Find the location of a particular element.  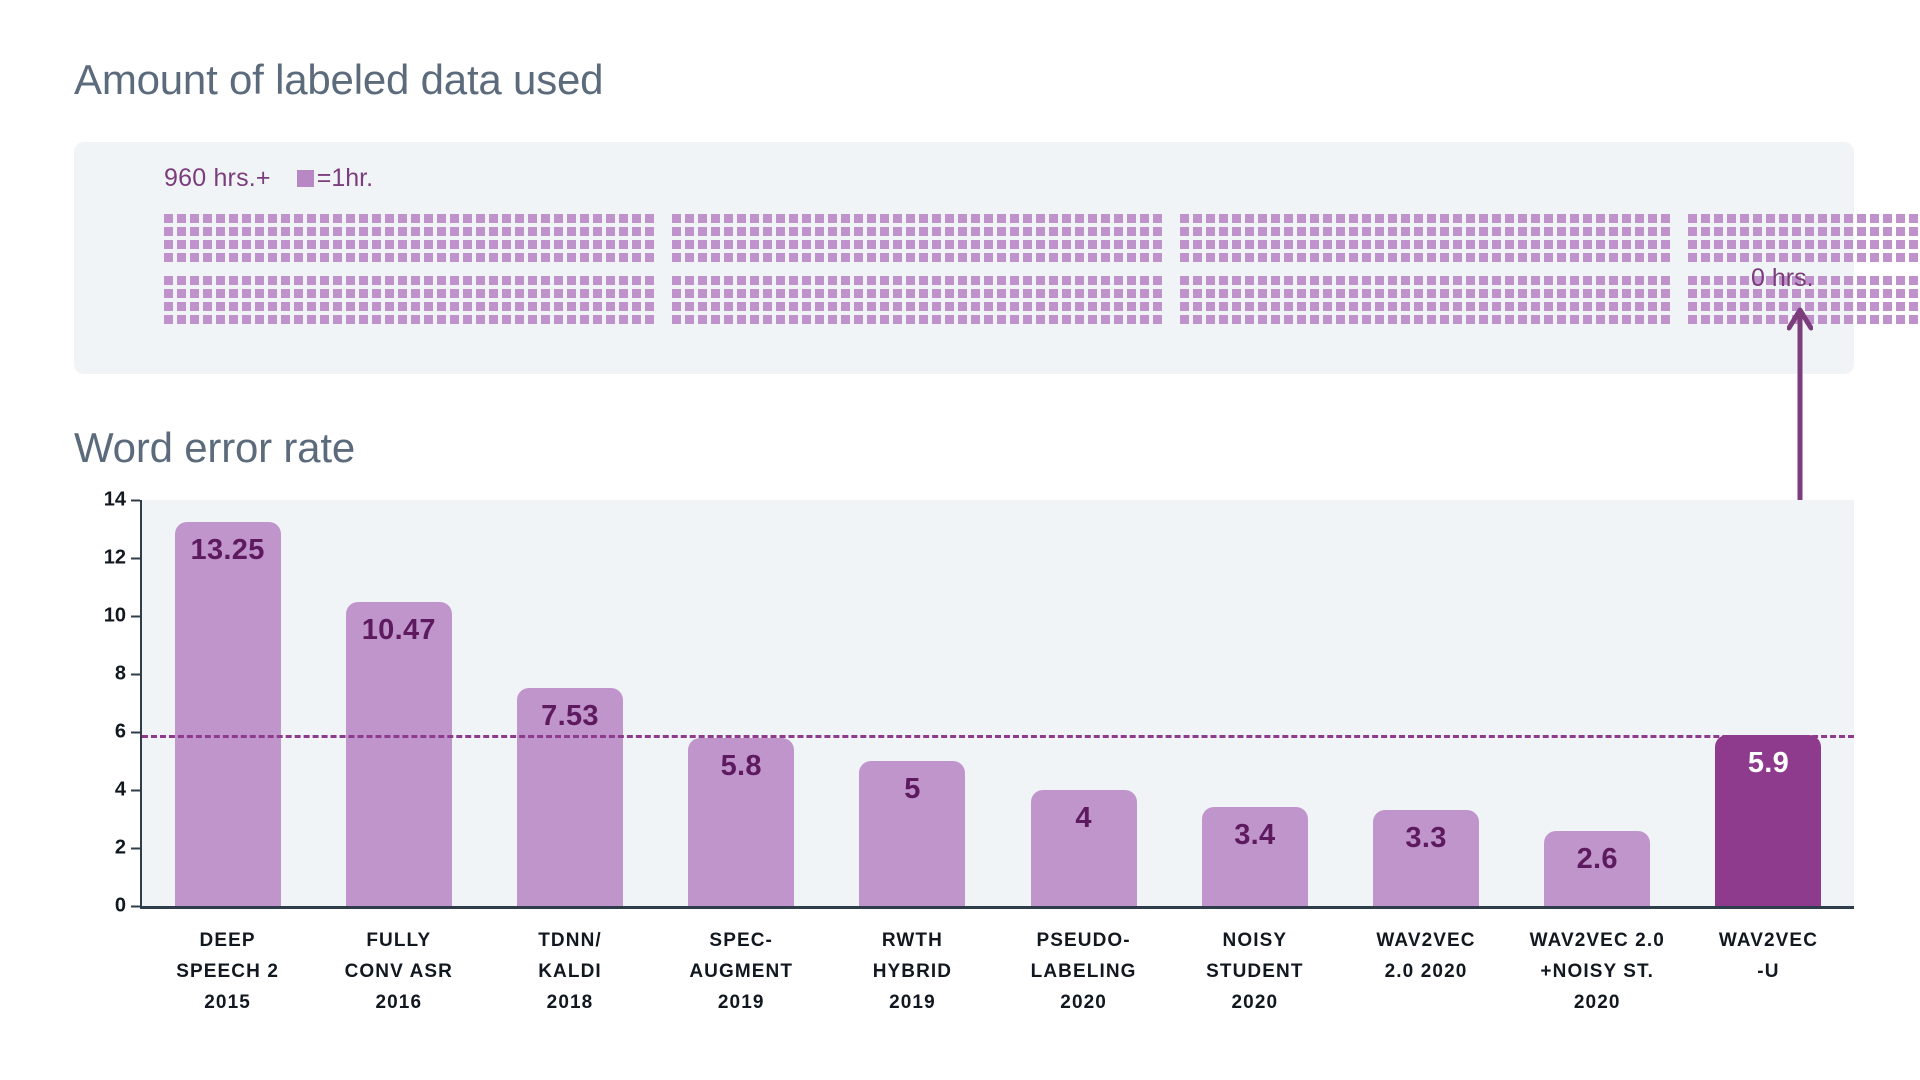

bar: 3.3 is located at coordinates (1426, 858).